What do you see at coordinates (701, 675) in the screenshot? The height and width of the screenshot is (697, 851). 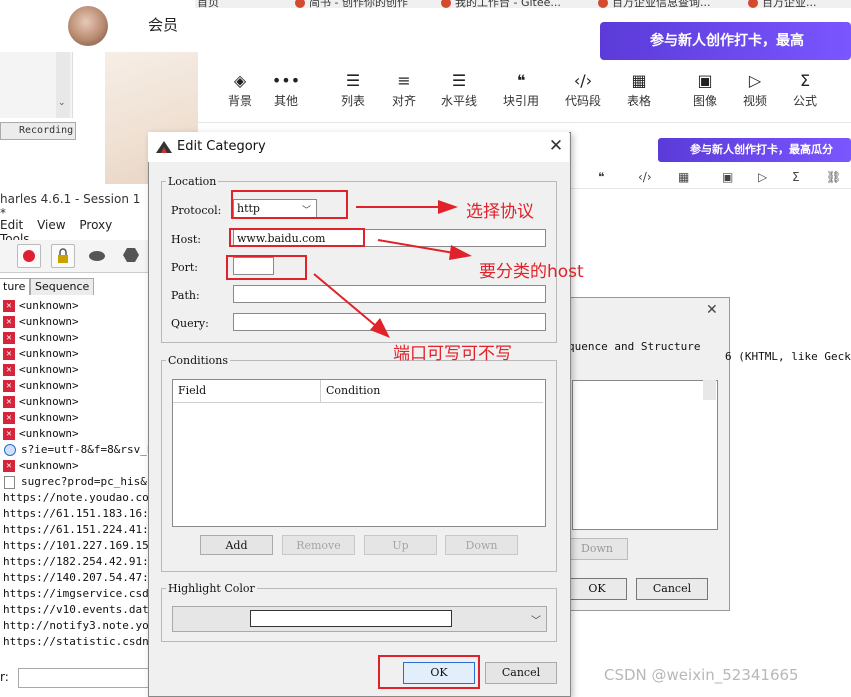 I see `watermark: CSDN @weixin_52341665` at bounding box center [701, 675].